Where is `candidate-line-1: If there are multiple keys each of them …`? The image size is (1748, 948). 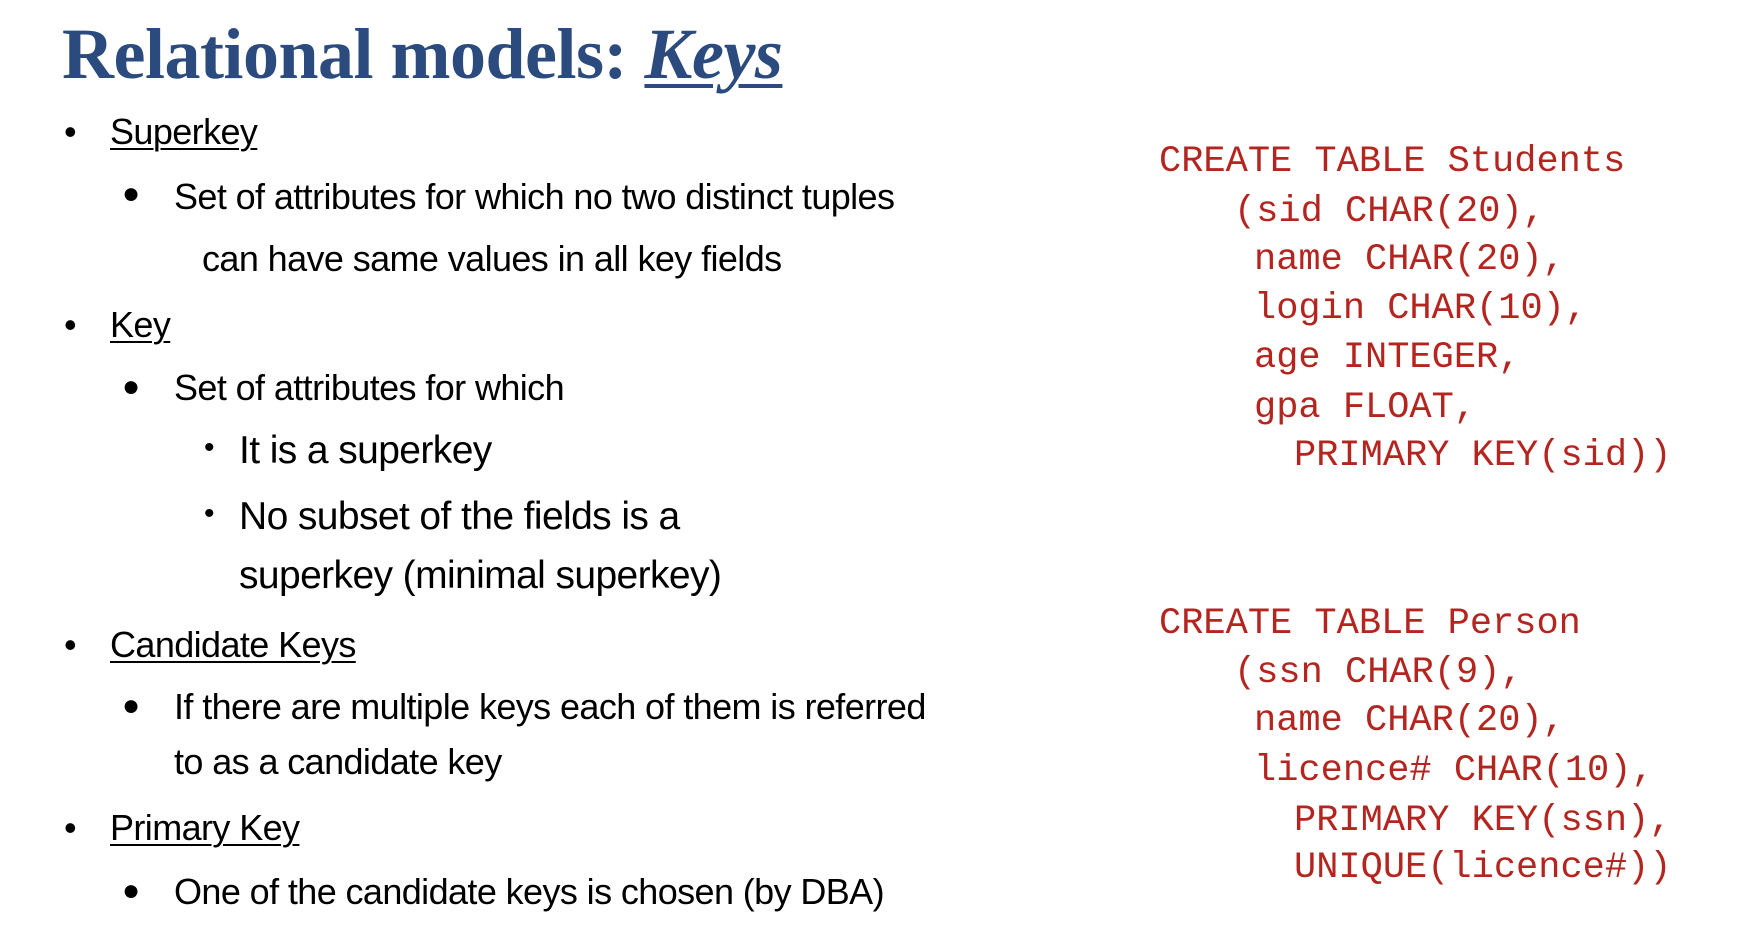
candidate-line-1: If there are multiple keys each of them … is located at coordinates (550, 706).